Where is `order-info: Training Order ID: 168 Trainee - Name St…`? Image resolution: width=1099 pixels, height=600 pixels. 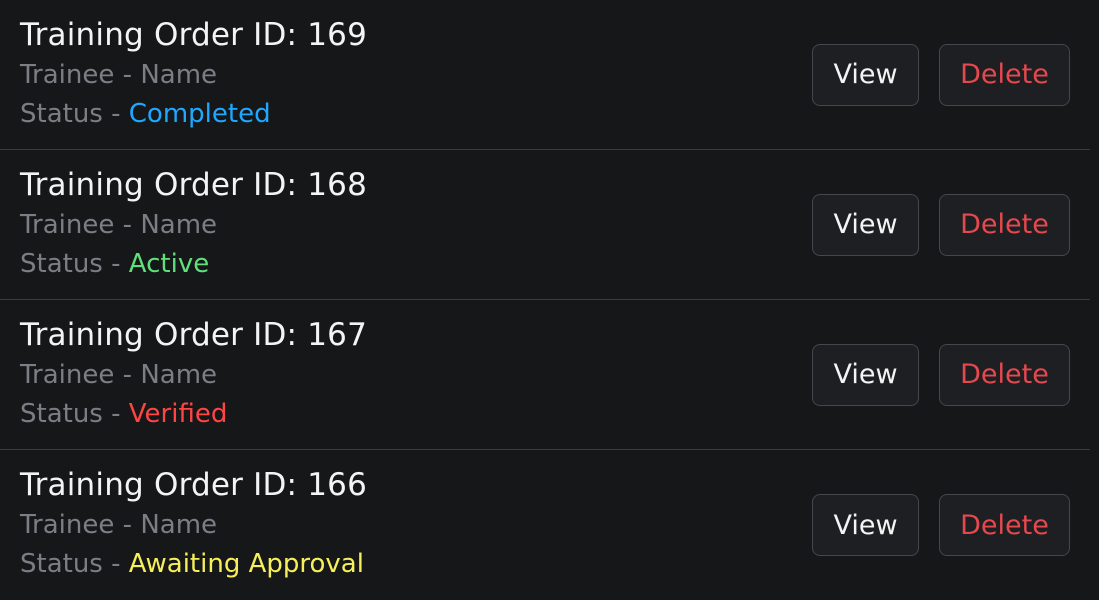
order-info: Training Order ID: 168 Trainee - Name St… is located at coordinates (193, 225).